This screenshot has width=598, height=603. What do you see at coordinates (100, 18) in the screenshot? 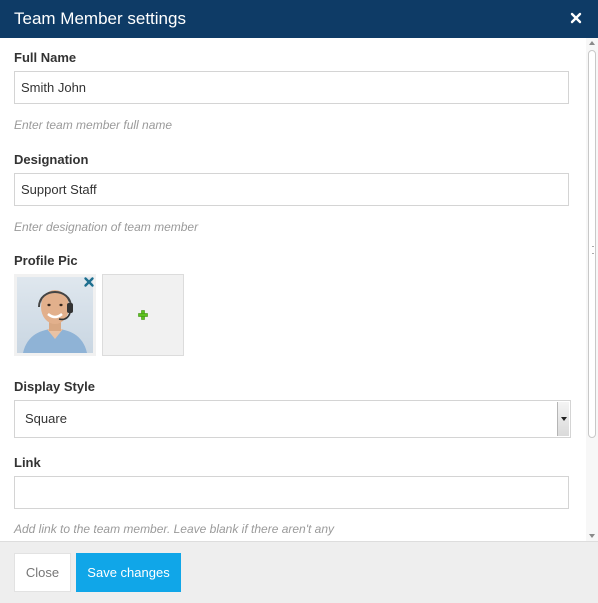
I see `dialog-title: Team Member settings` at bounding box center [100, 18].